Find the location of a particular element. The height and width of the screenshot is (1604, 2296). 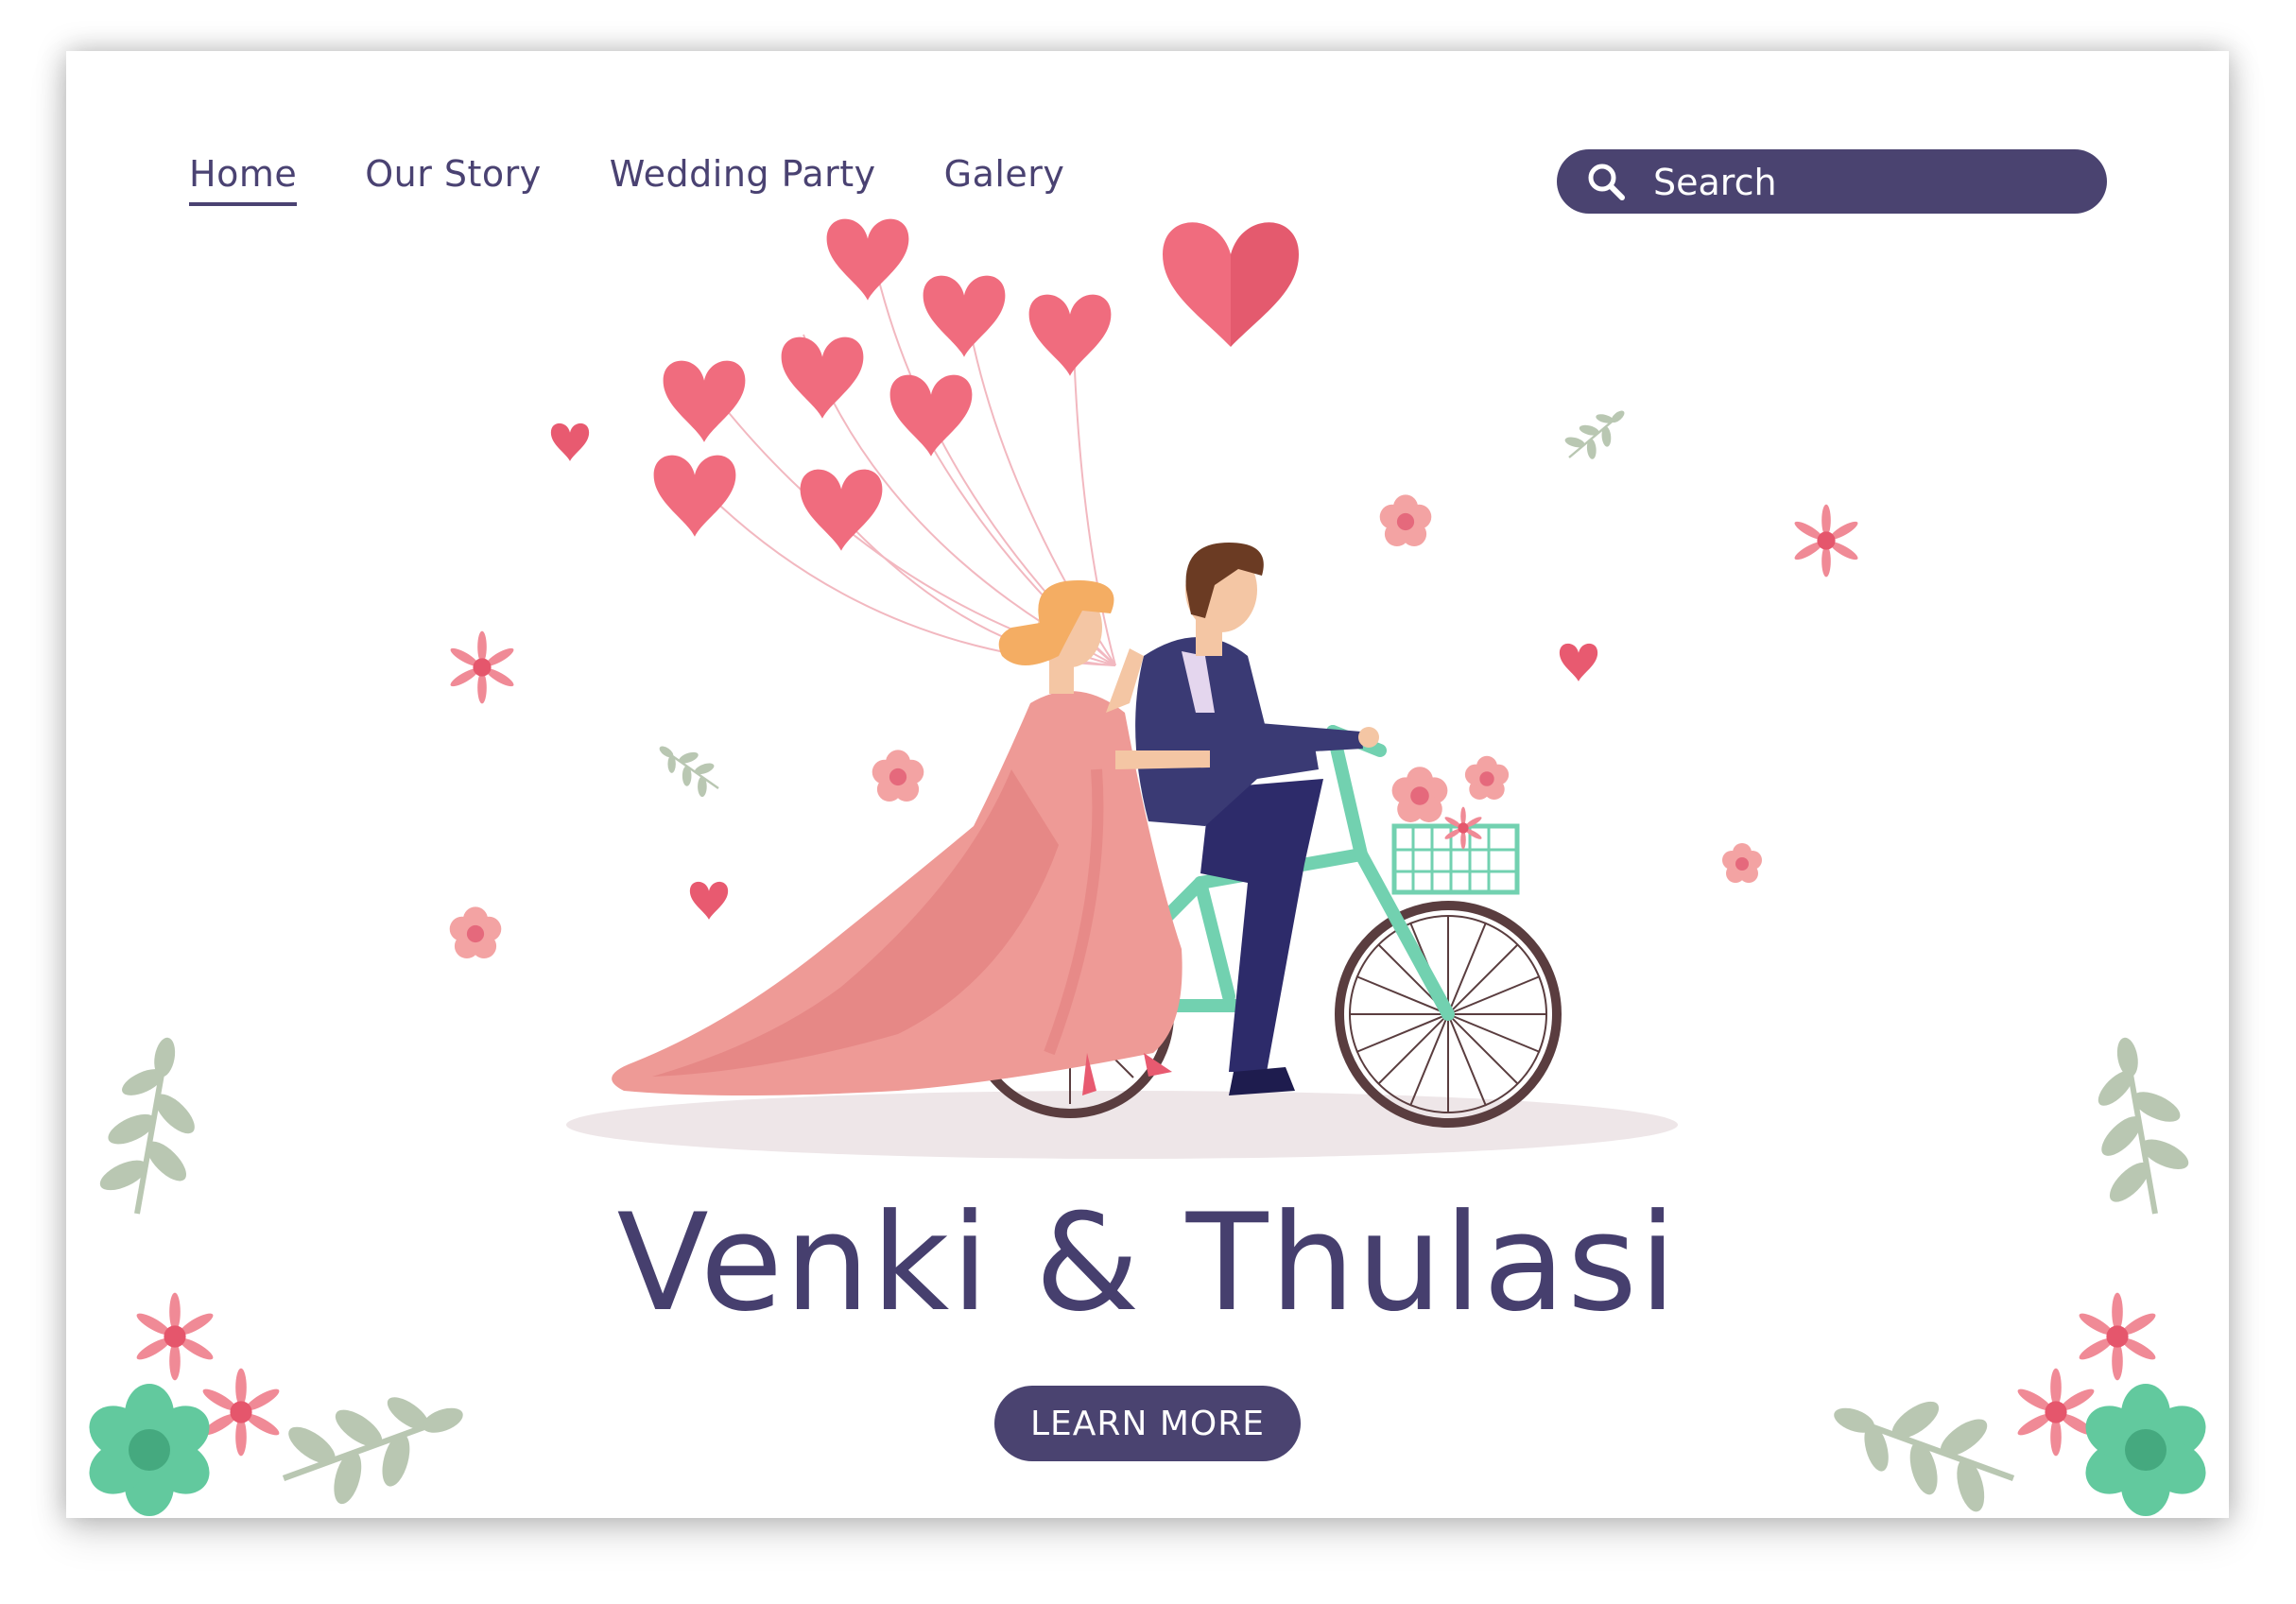

learn-more-button: LEARN MORE is located at coordinates (1147, 1424).